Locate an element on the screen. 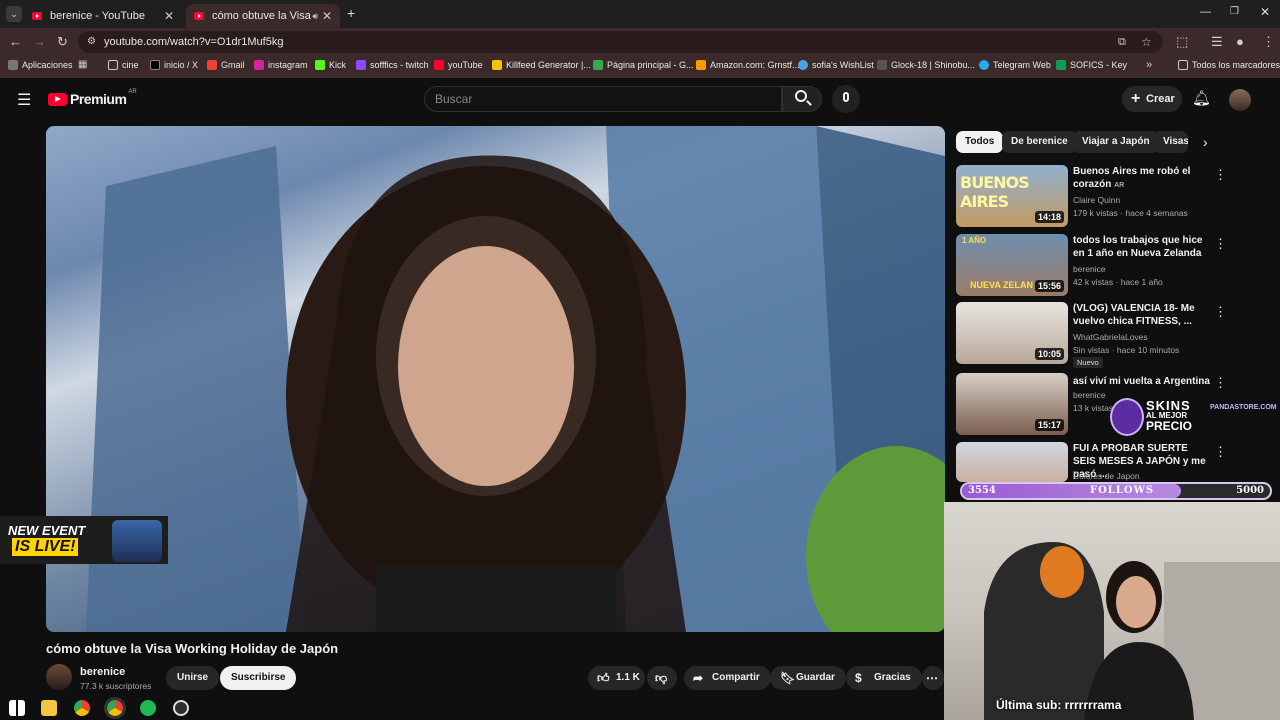  voice-search-button is located at coordinates (846, 99).